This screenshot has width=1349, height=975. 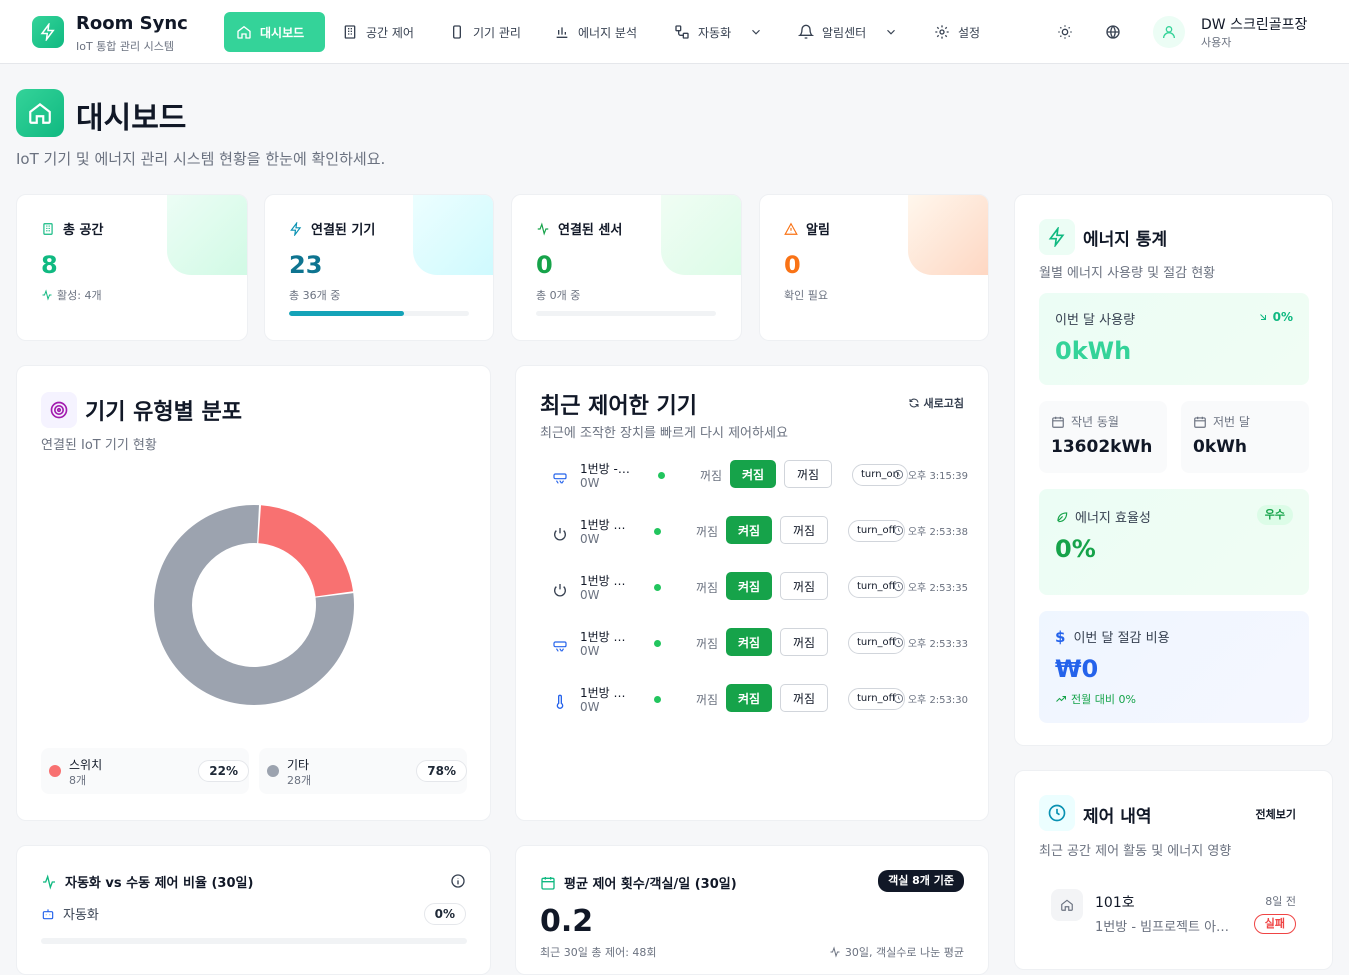 What do you see at coordinates (79, 295) in the screenshot?
I see `stat-sub-text: 활성: 4개` at bounding box center [79, 295].